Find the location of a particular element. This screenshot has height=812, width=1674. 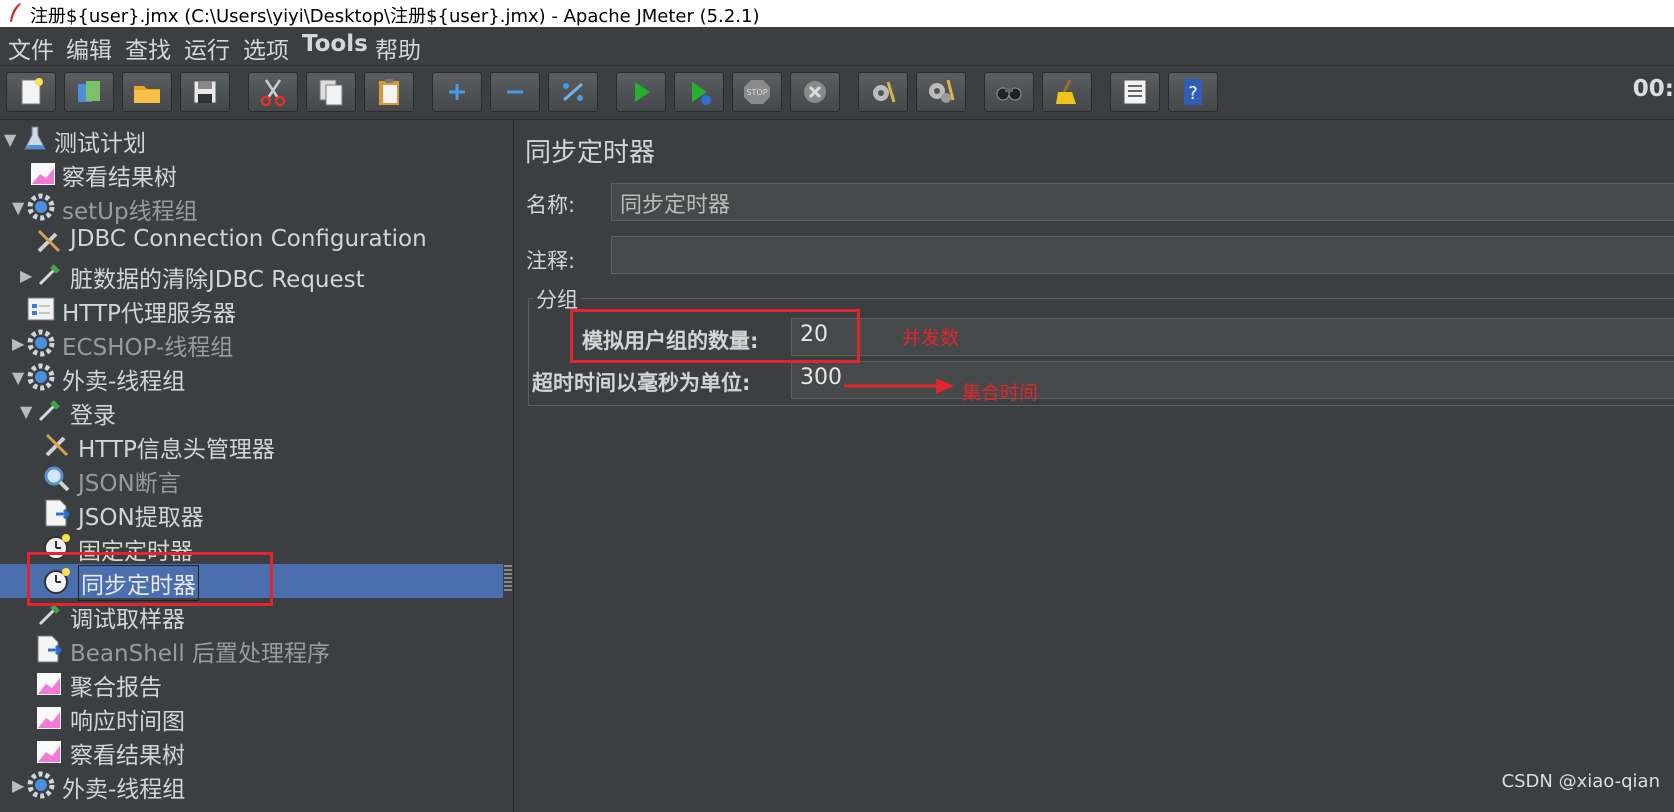

jmeter-feather-icon is located at coordinates (15, 12).